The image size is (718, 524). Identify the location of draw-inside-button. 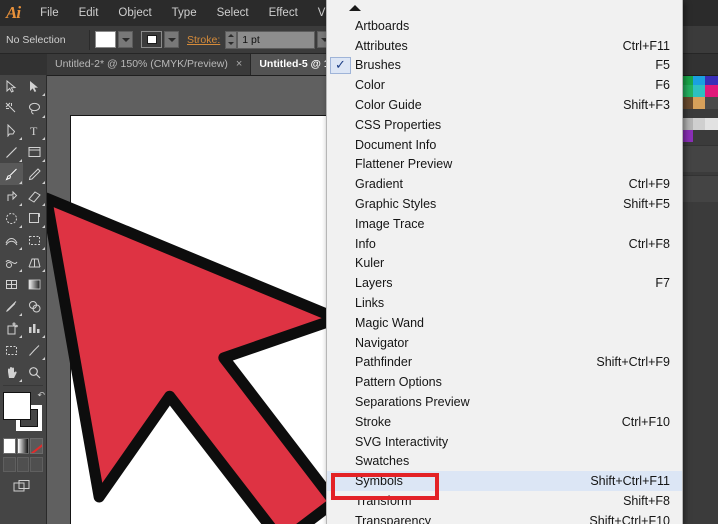
(37, 464).